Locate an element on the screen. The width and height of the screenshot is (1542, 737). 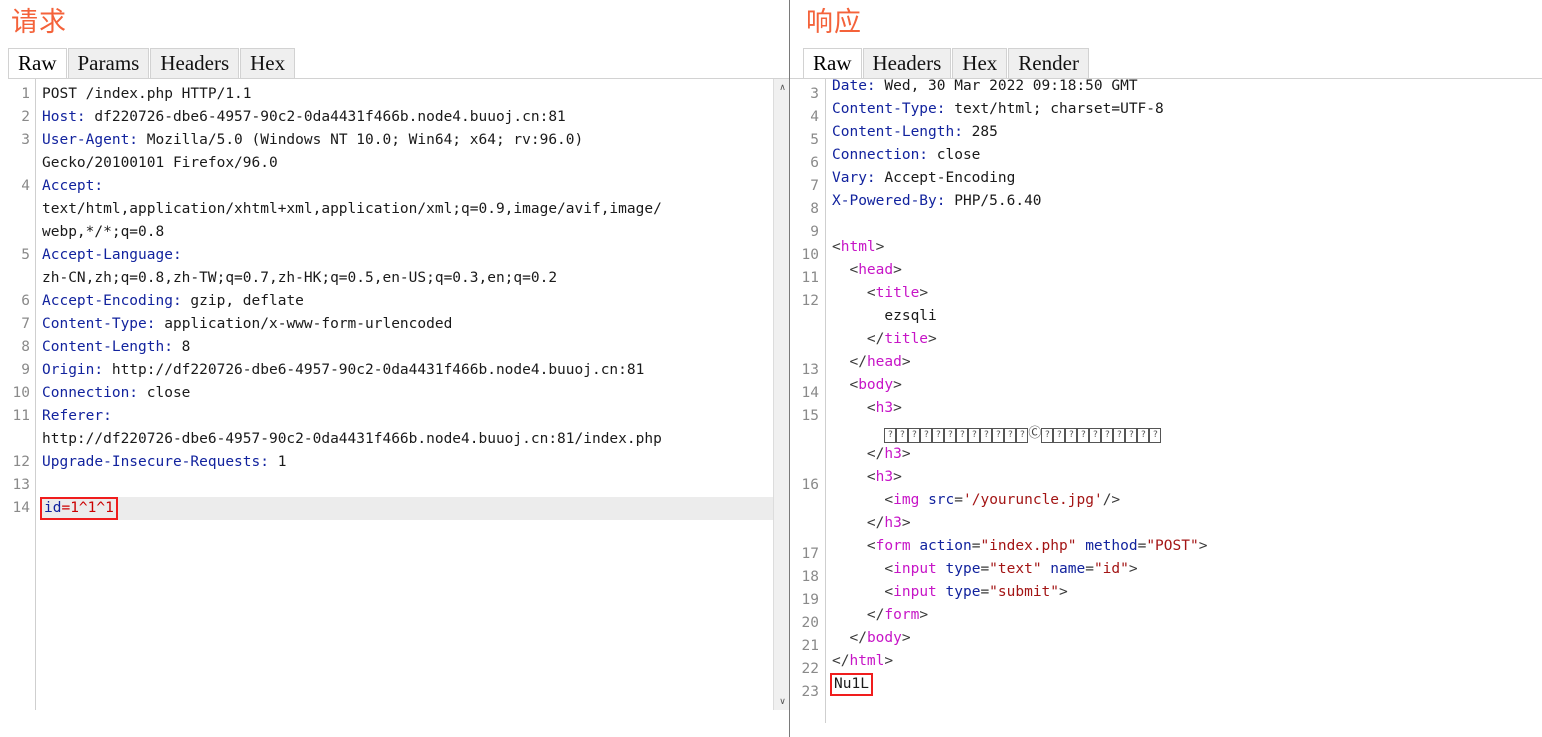
line-number: 22 is located at coordinates (810, 669).